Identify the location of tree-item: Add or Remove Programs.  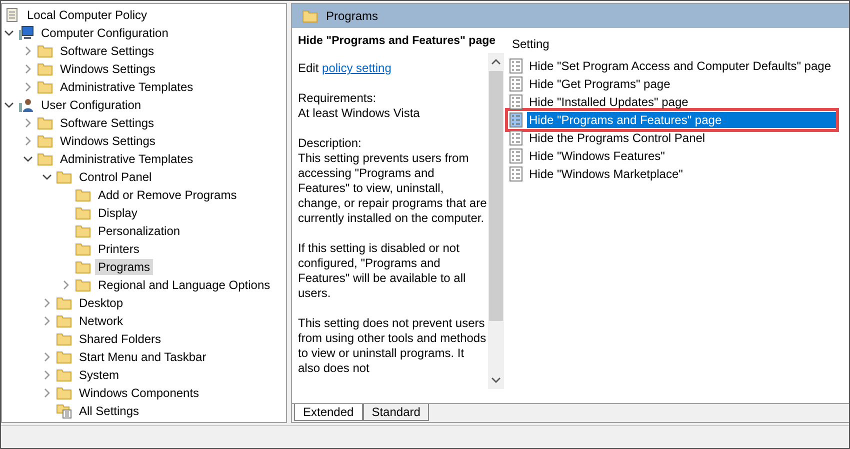
(167, 195).